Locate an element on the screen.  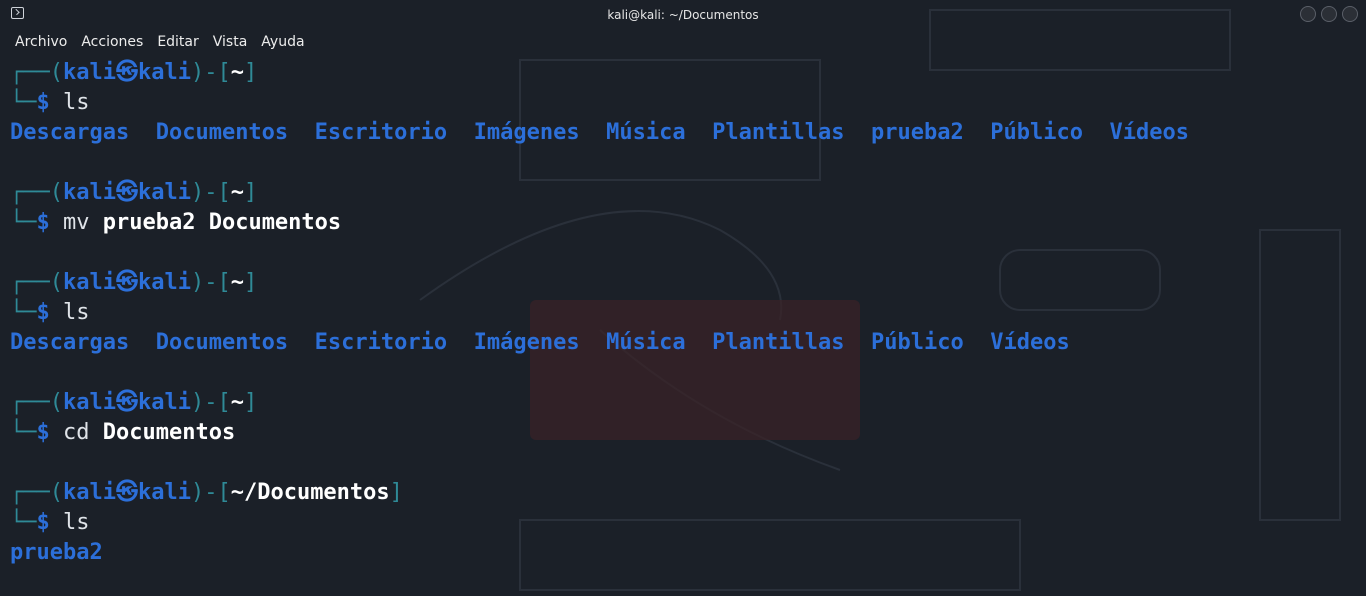
command-name: mv is located at coordinates (76, 222).